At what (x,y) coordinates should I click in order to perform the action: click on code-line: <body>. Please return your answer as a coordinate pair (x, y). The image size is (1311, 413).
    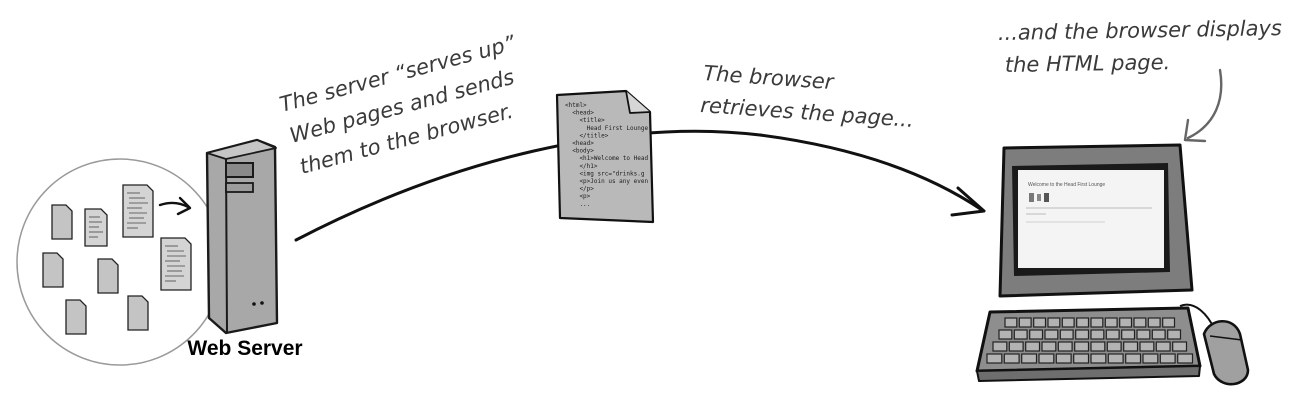
    Looking at the image, I should click on (579, 151).